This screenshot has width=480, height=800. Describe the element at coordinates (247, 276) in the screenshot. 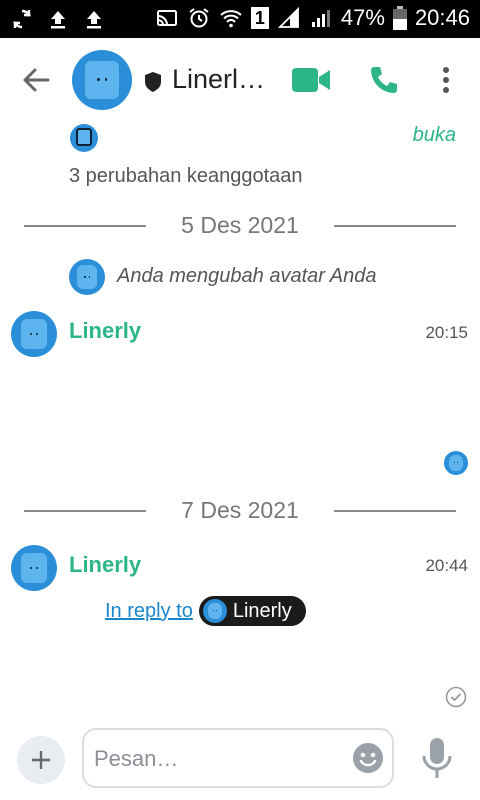

I see `system-event-text: Anda mengubah avatar Anda` at that location.